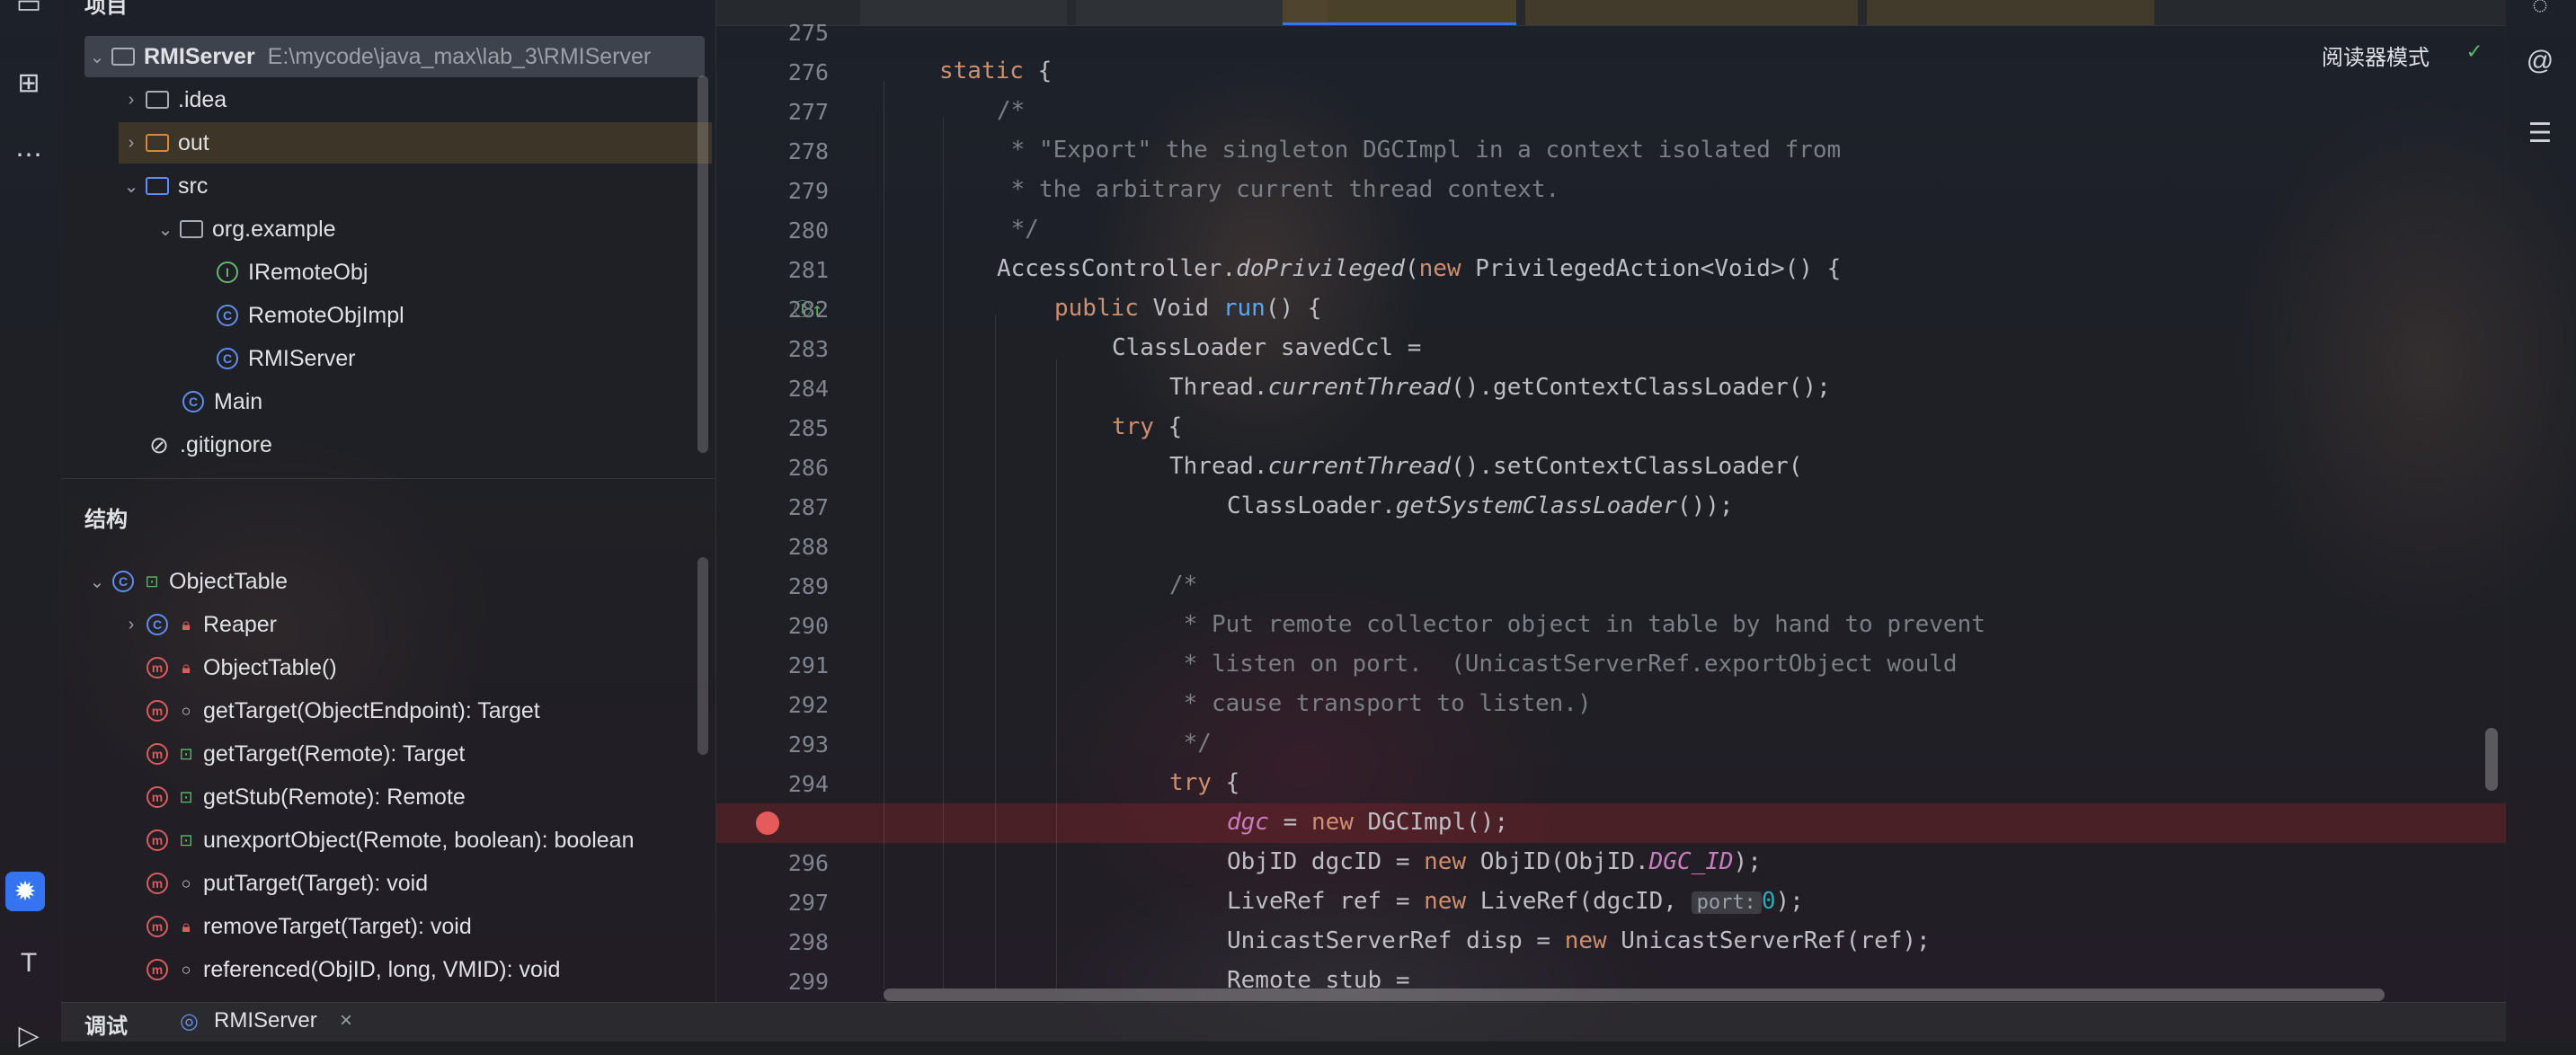 The height and width of the screenshot is (1055, 2576). What do you see at coordinates (337, 926) in the screenshot?
I see `structure-member-label: removeTarget(Target): void` at bounding box center [337, 926].